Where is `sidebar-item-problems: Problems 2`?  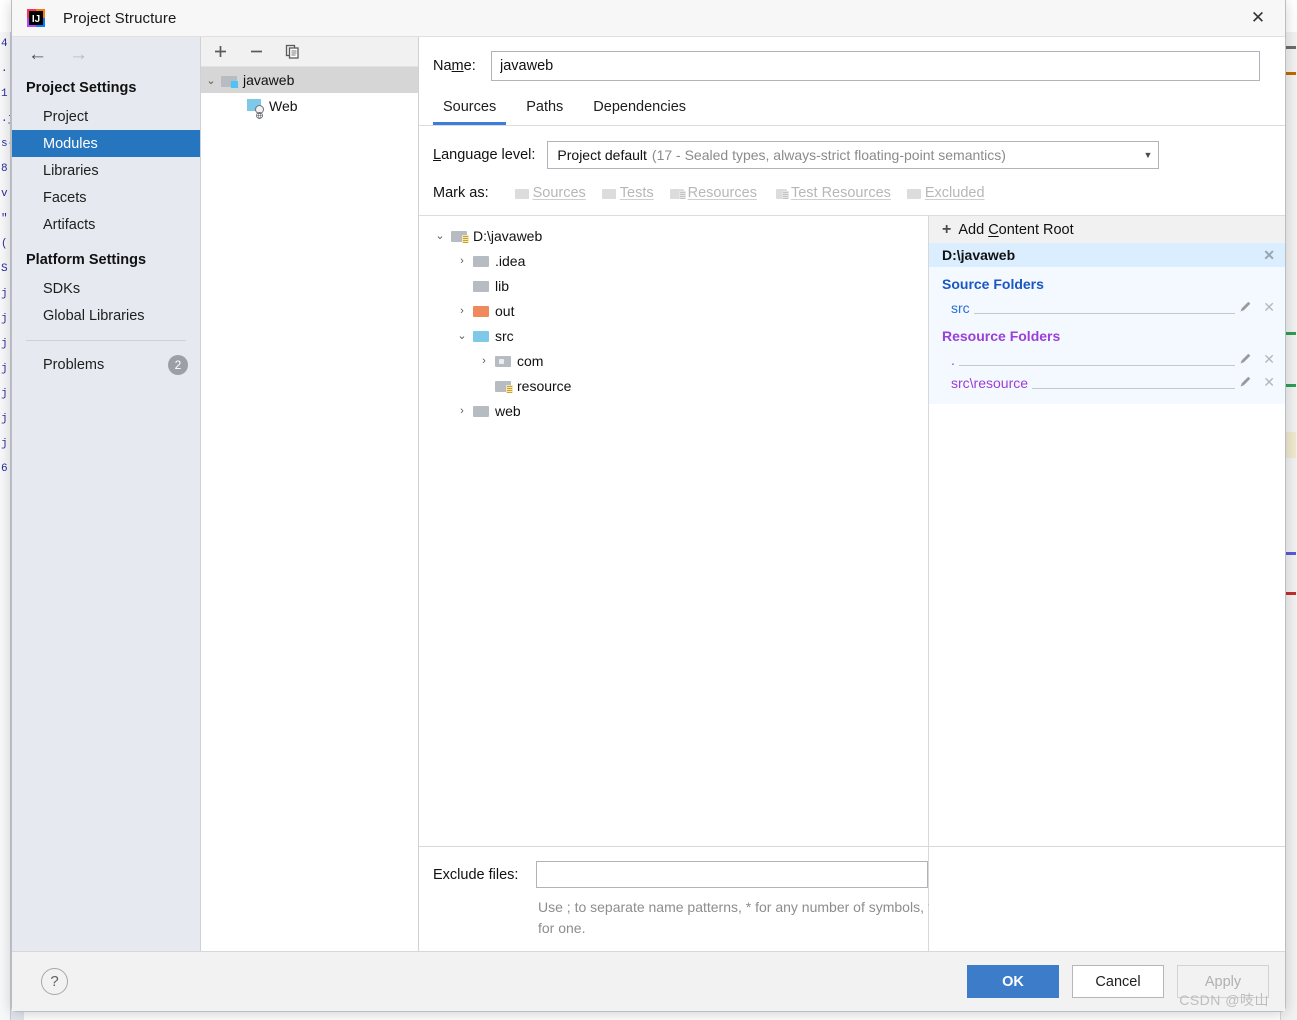 sidebar-item-problems: Problems 2 is located at coordinates (106, 364).